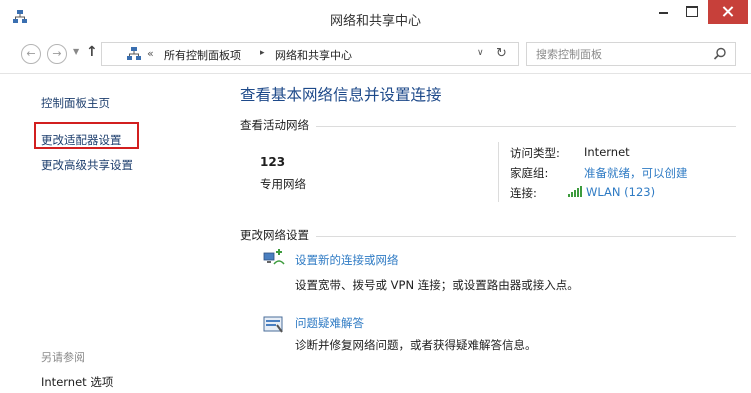  I want to click on homegroup-link: 准备就绪，可以创建, so click(636, 173).